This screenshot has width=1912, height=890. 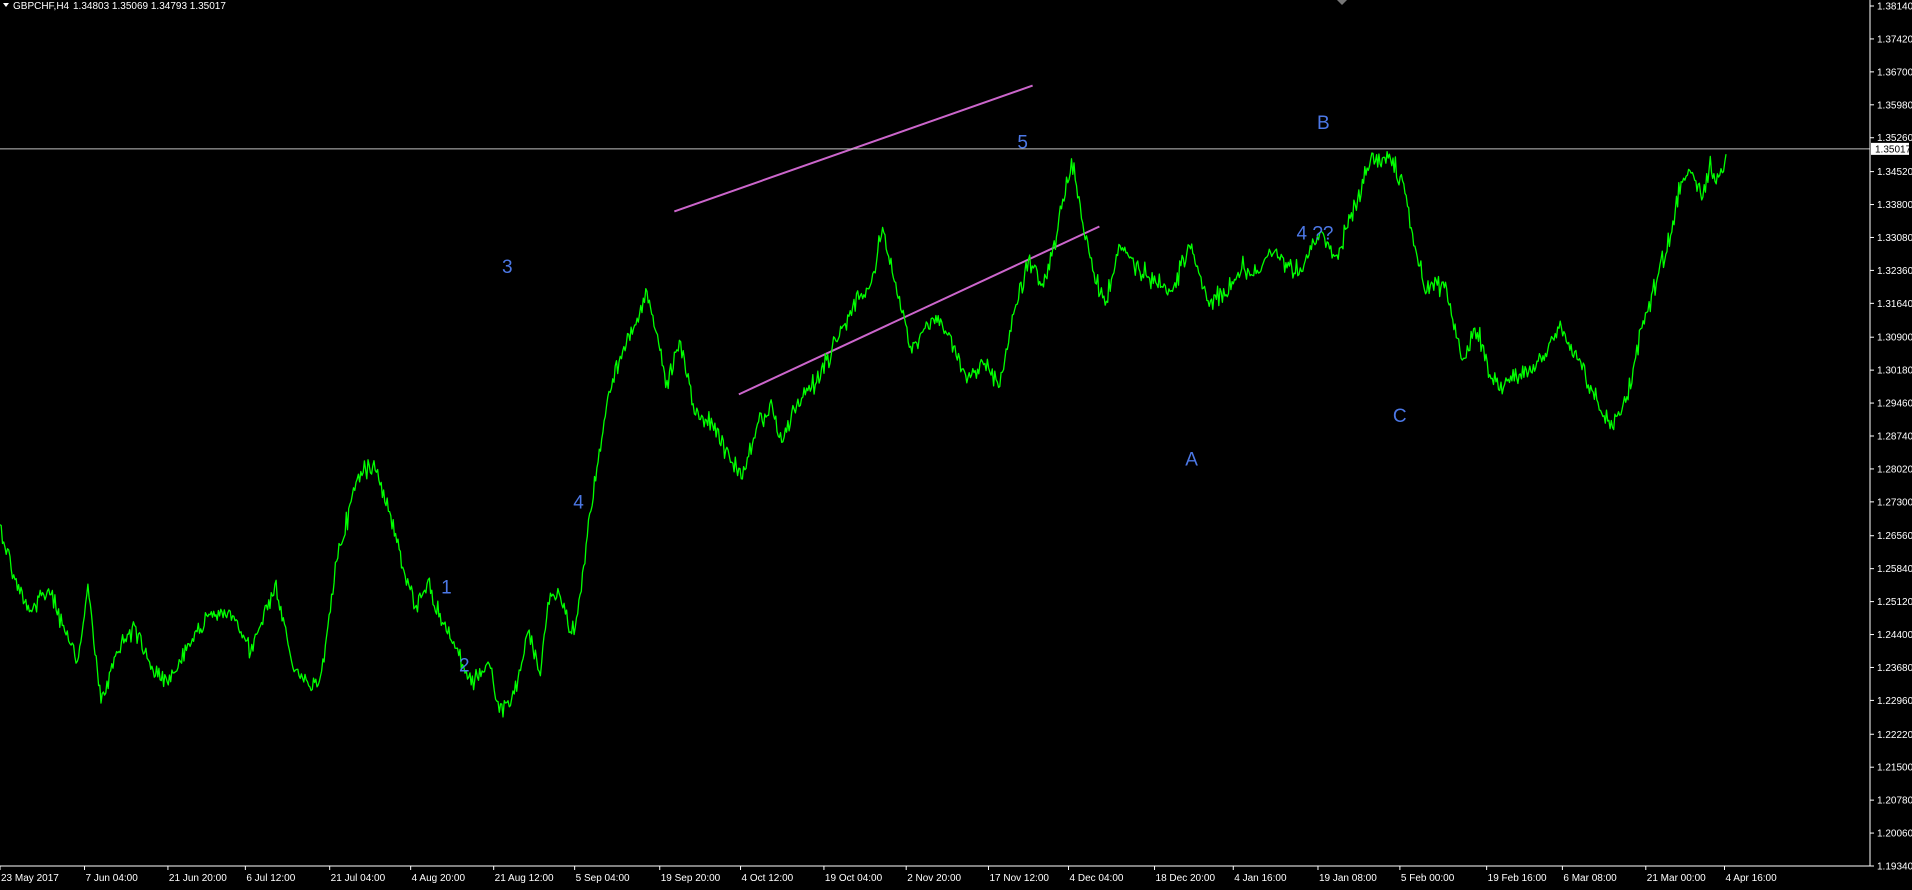 I want to click on price-tick-label: 1.27300, so click(x=1894, y=502).